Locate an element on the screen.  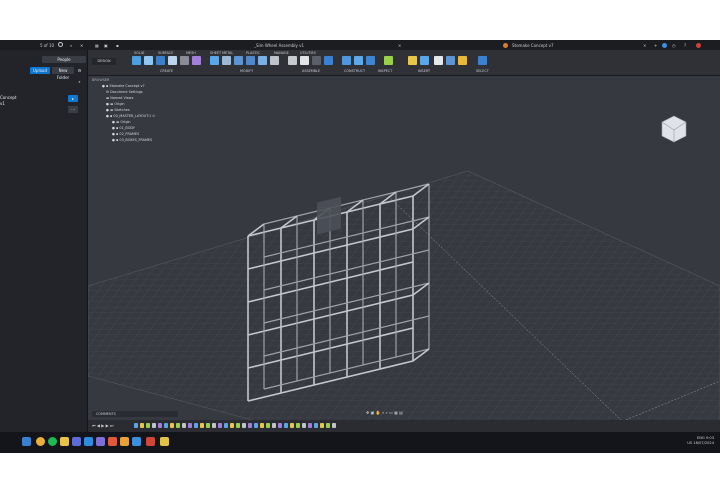
group-insert: INSERT is located at coordinates (424, 71).